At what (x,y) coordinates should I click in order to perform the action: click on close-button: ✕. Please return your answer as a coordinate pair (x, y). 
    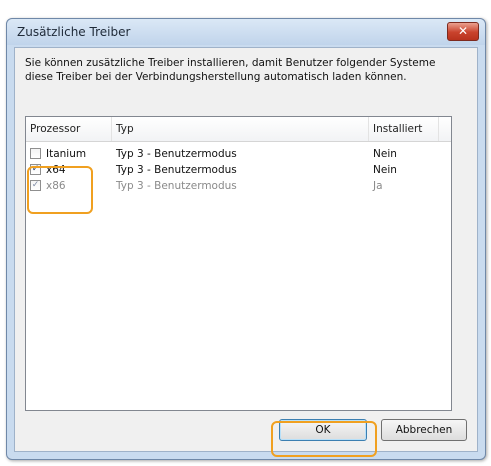
    Looking at the image, I should click on (463, 31).